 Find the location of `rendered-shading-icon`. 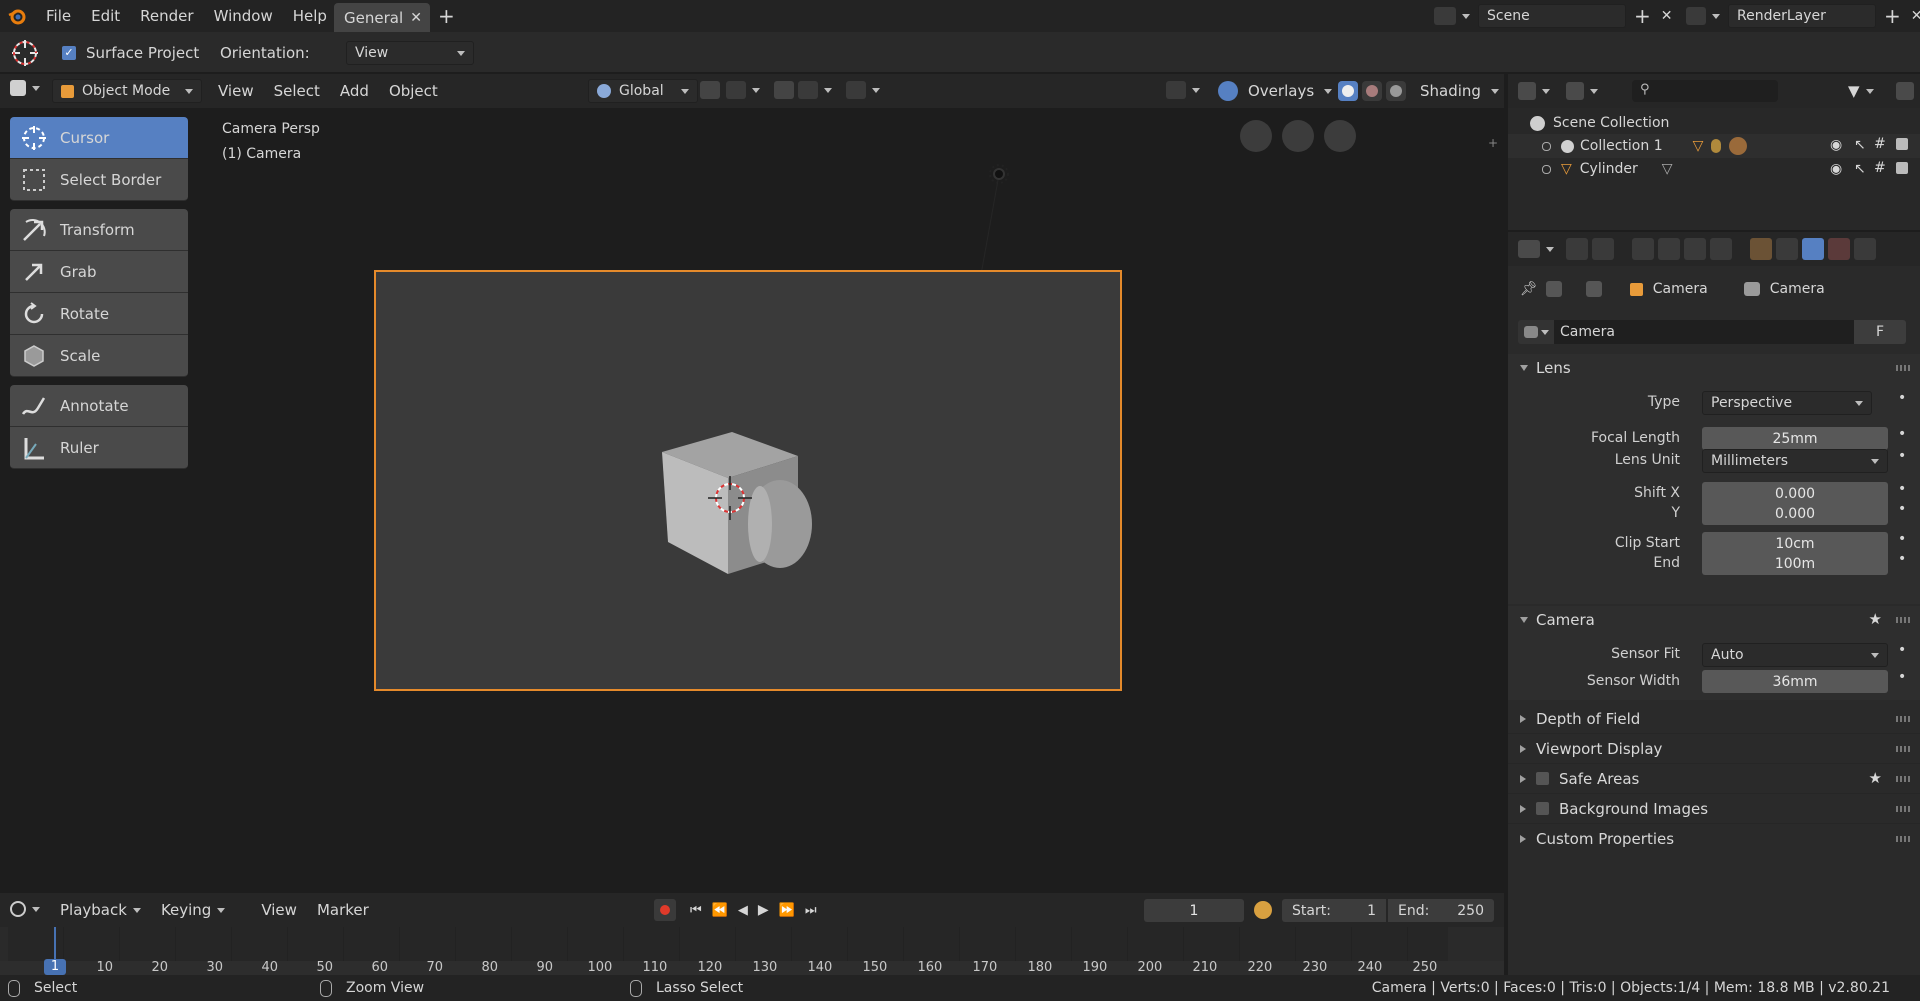

rendered-shading-icon is located at coordinates (1396, 91).